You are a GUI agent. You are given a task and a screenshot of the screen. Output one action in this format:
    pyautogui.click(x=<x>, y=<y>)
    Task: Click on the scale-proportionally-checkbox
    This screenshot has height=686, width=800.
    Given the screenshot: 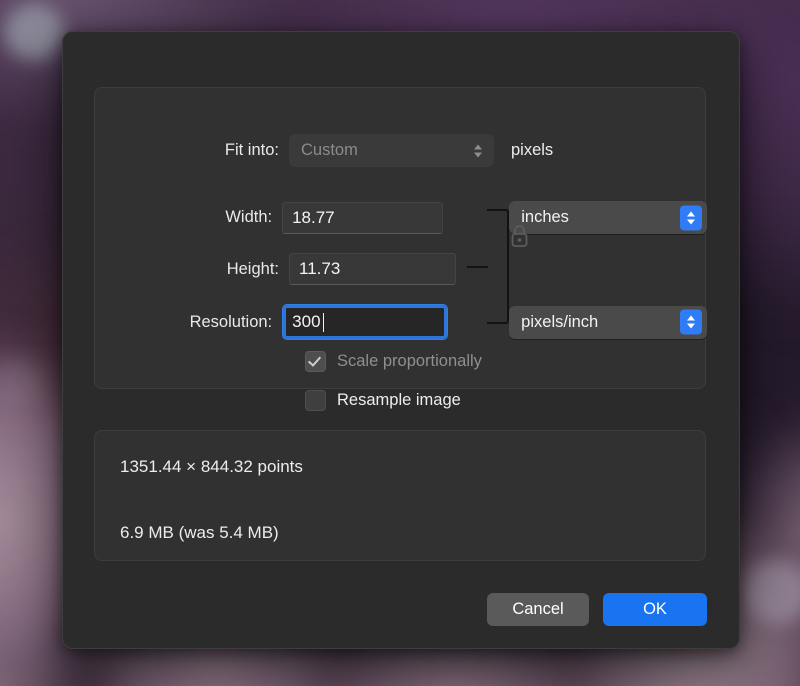 What is the action you would take?
    pyautogui.click(x=315, y=361)
    